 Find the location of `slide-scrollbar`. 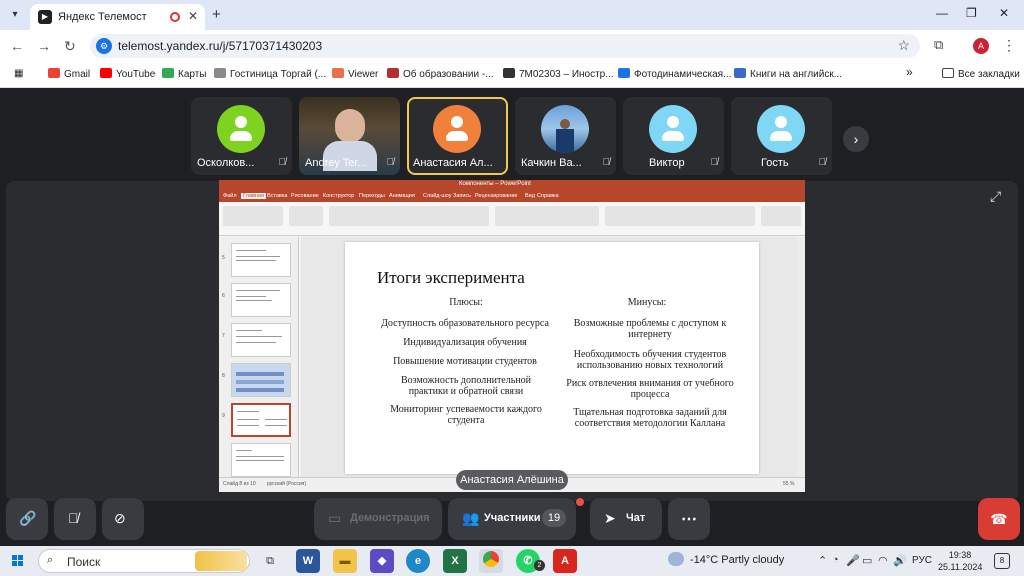

slide-scrollbar is located at coordinates (801, 357).